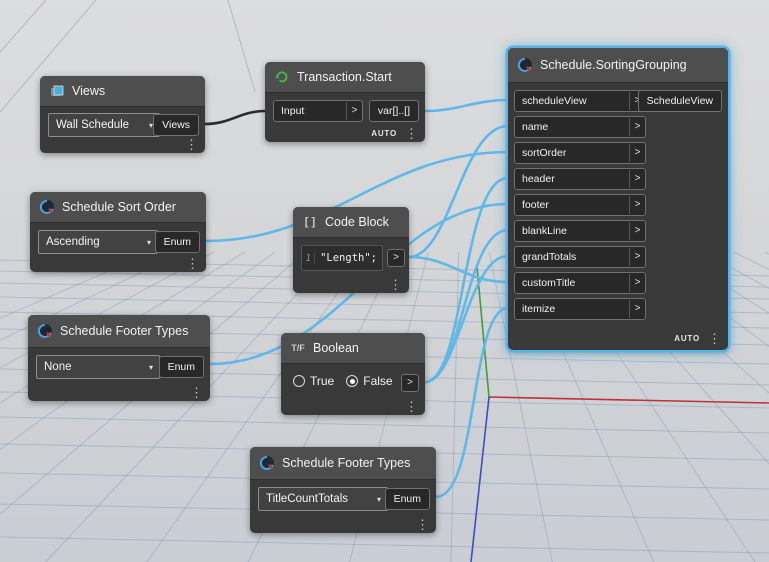  Describe the element at coordinates (580, 101) in the screenshot. I see `input-port-scheduleview: scheduleView >` at that location.